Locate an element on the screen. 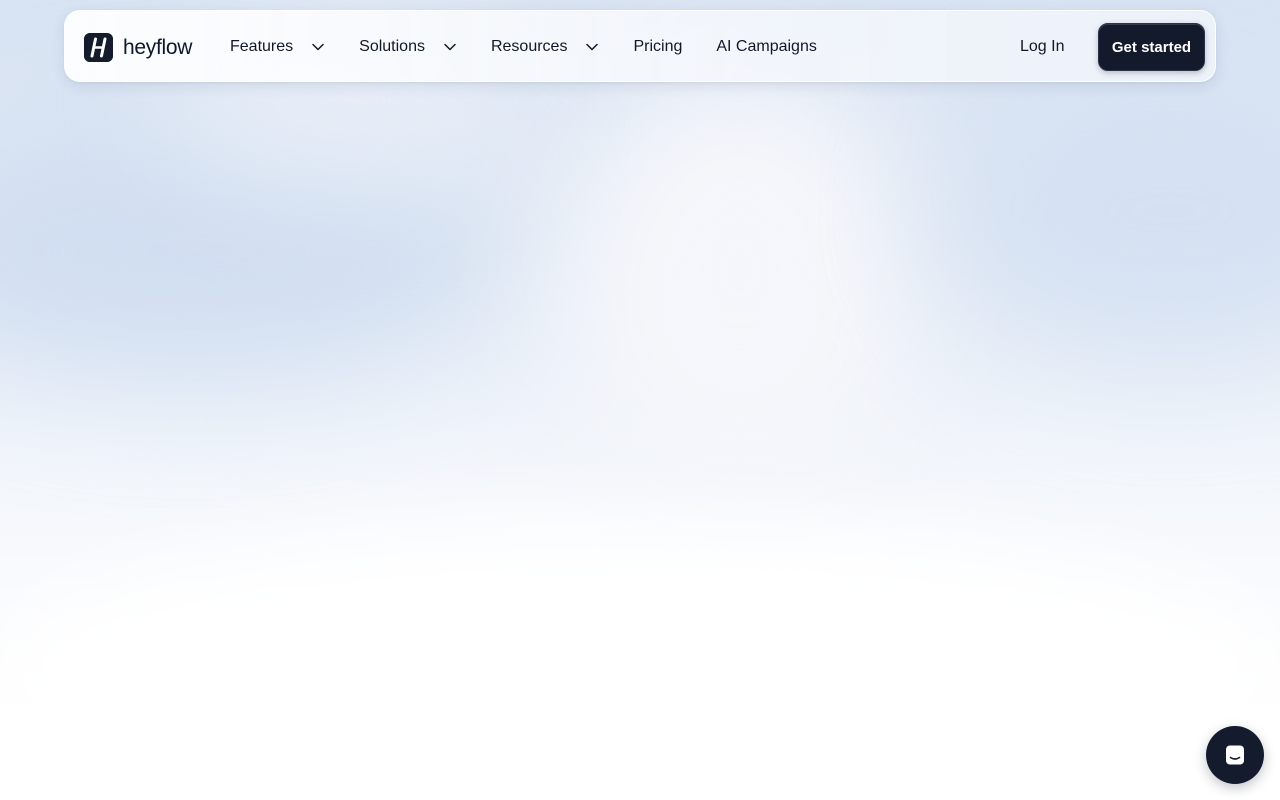  brand-home-link: heyflow is located at coordinates (138, 47).